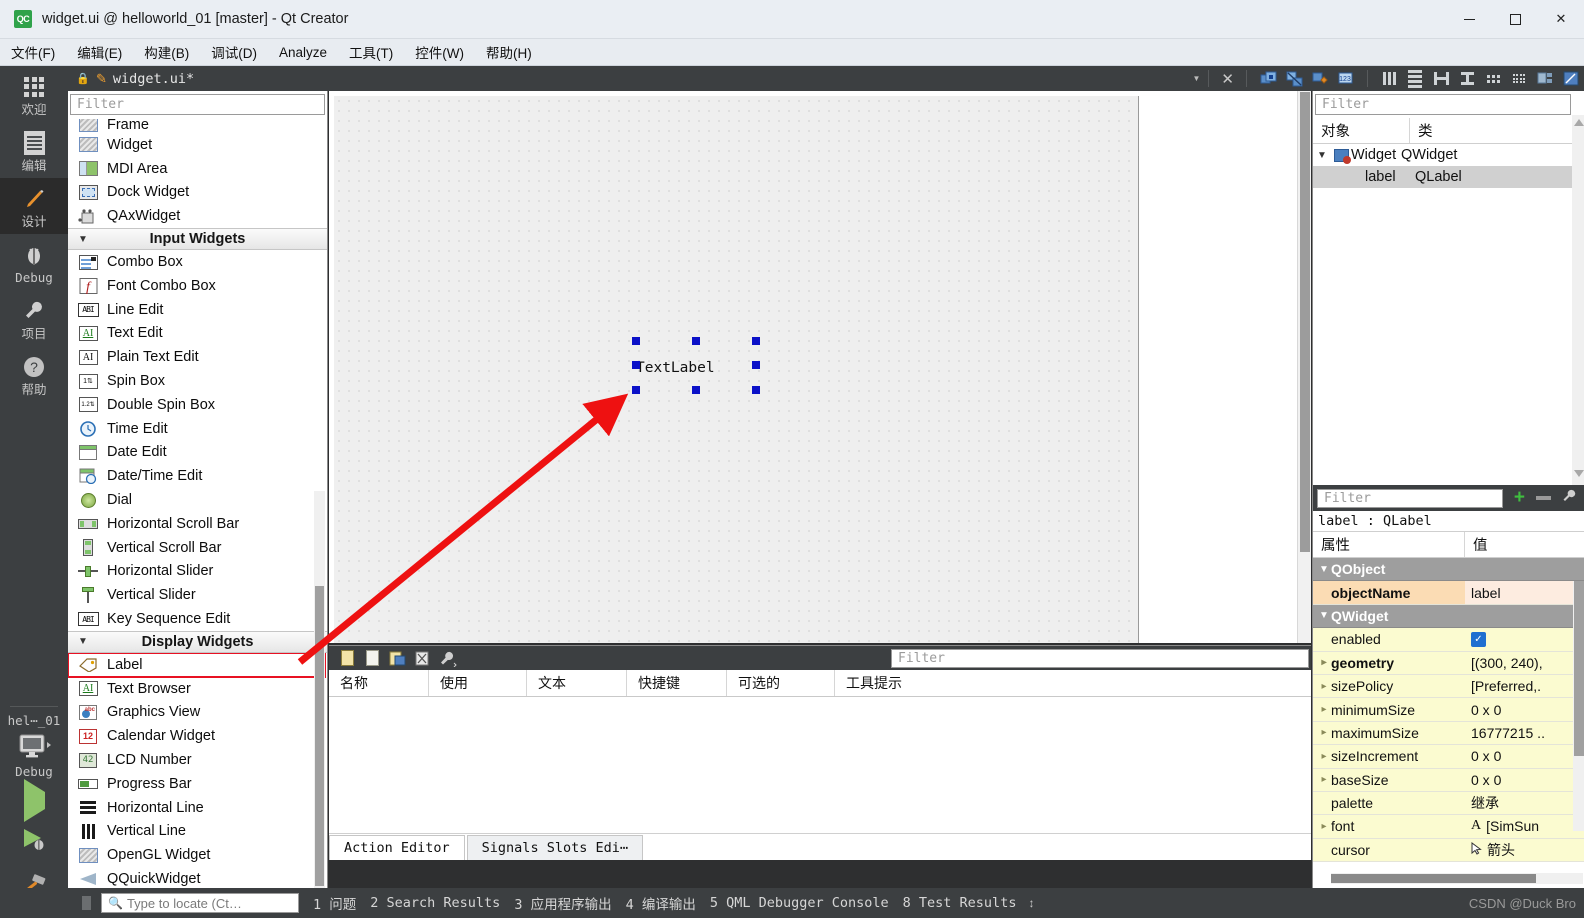  Describe the element at coordinates (34, 94) in the screenshot. I see `mode-welcome: 欢迎` at that location.